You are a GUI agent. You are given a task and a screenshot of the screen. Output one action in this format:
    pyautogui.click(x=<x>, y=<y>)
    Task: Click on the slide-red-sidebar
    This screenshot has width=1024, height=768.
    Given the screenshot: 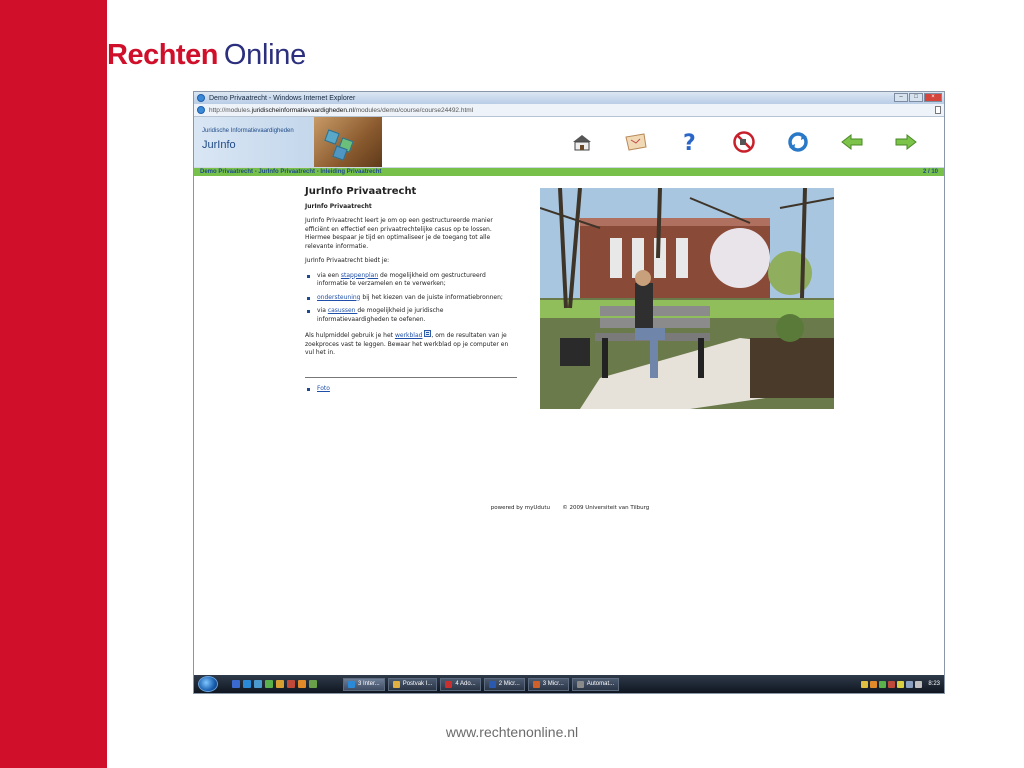 What is the action you would take?
    pyautogui.click(x=53, y=384)
    